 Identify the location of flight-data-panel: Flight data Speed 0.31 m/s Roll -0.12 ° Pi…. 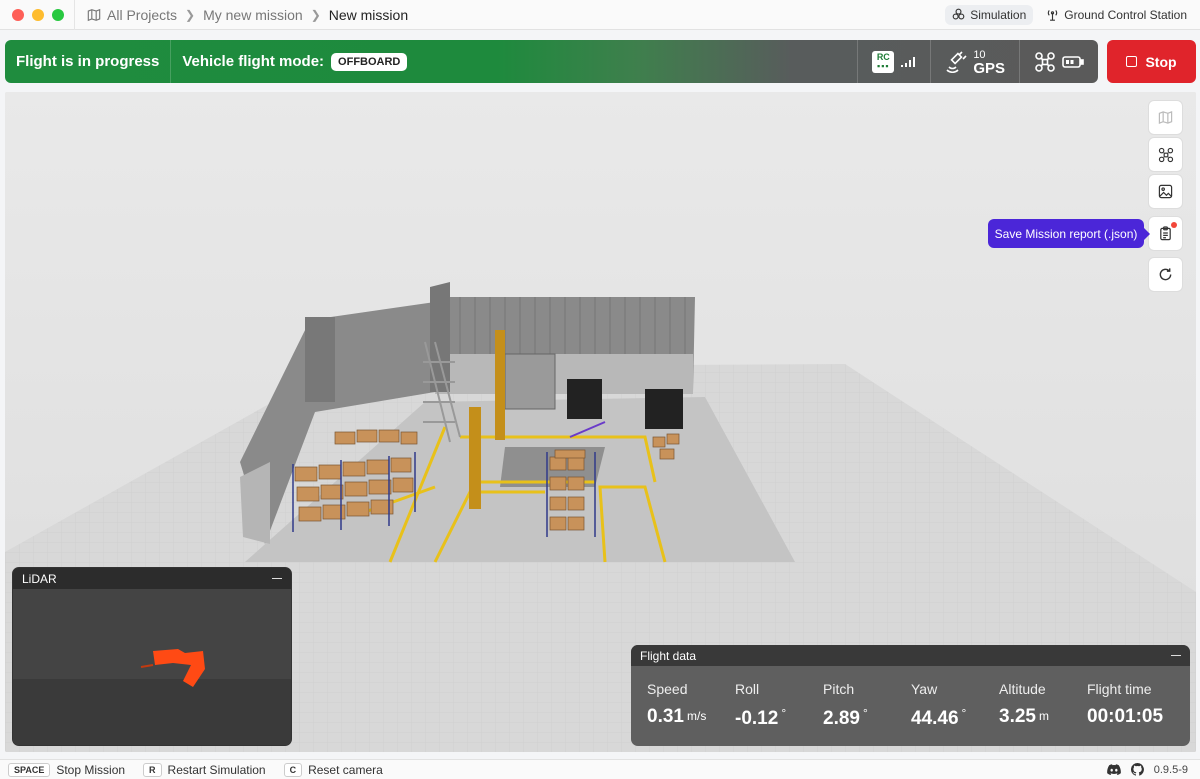
(910, 695).